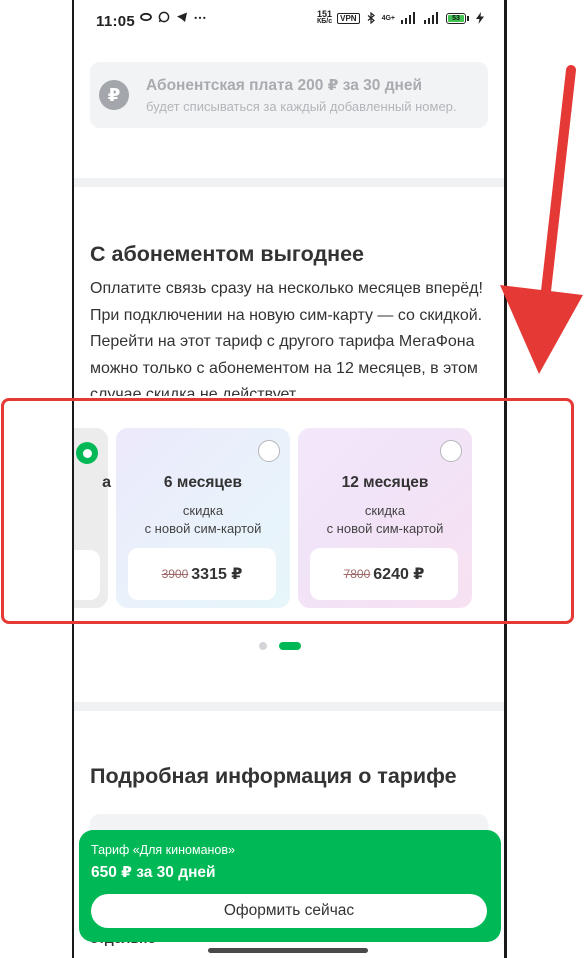  Describe the element at coordinates (263, 646) in the screenshot. I see `pagination-dot` at that location.